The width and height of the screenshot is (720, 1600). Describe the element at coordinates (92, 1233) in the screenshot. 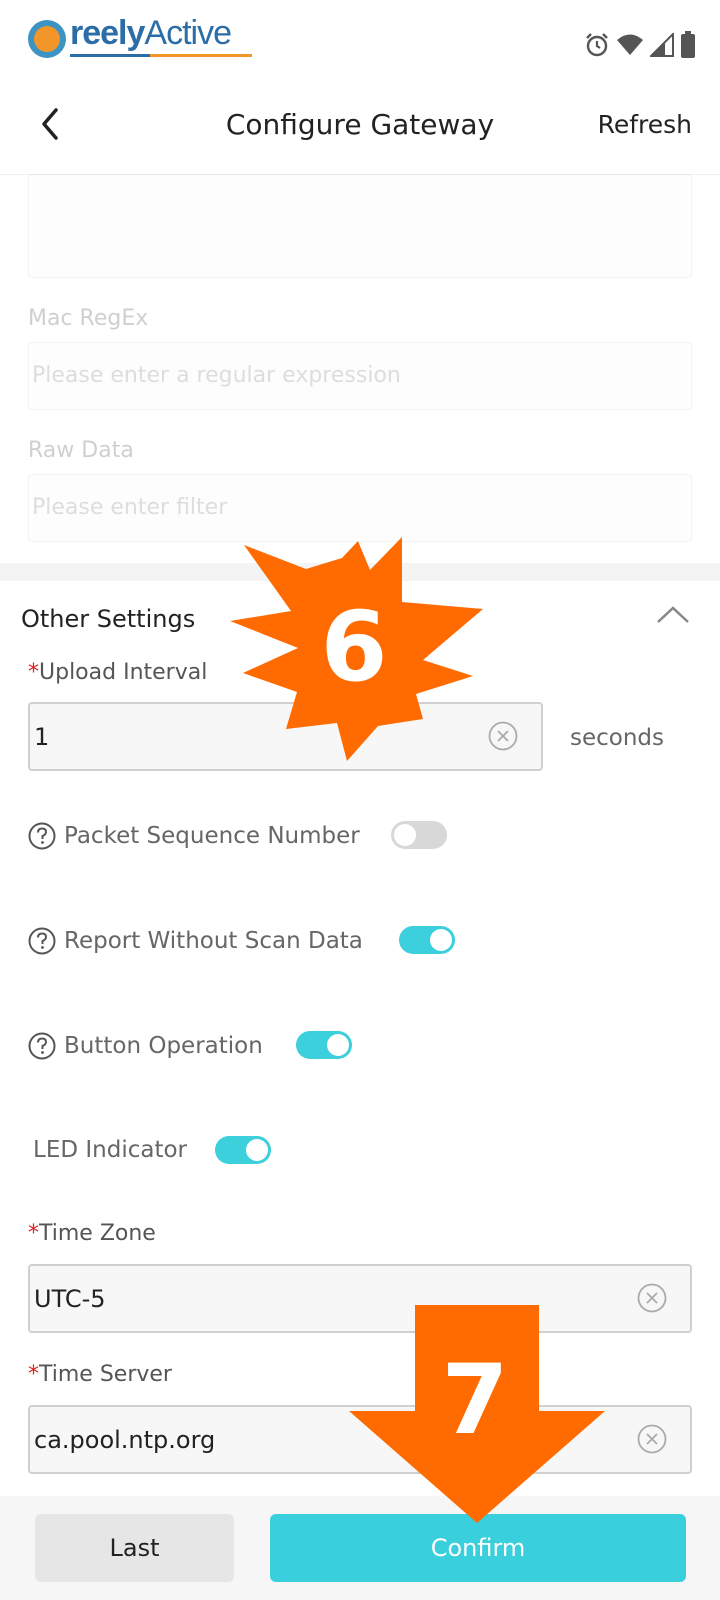

I see `time-zone-label: *Time Zone` at that location.